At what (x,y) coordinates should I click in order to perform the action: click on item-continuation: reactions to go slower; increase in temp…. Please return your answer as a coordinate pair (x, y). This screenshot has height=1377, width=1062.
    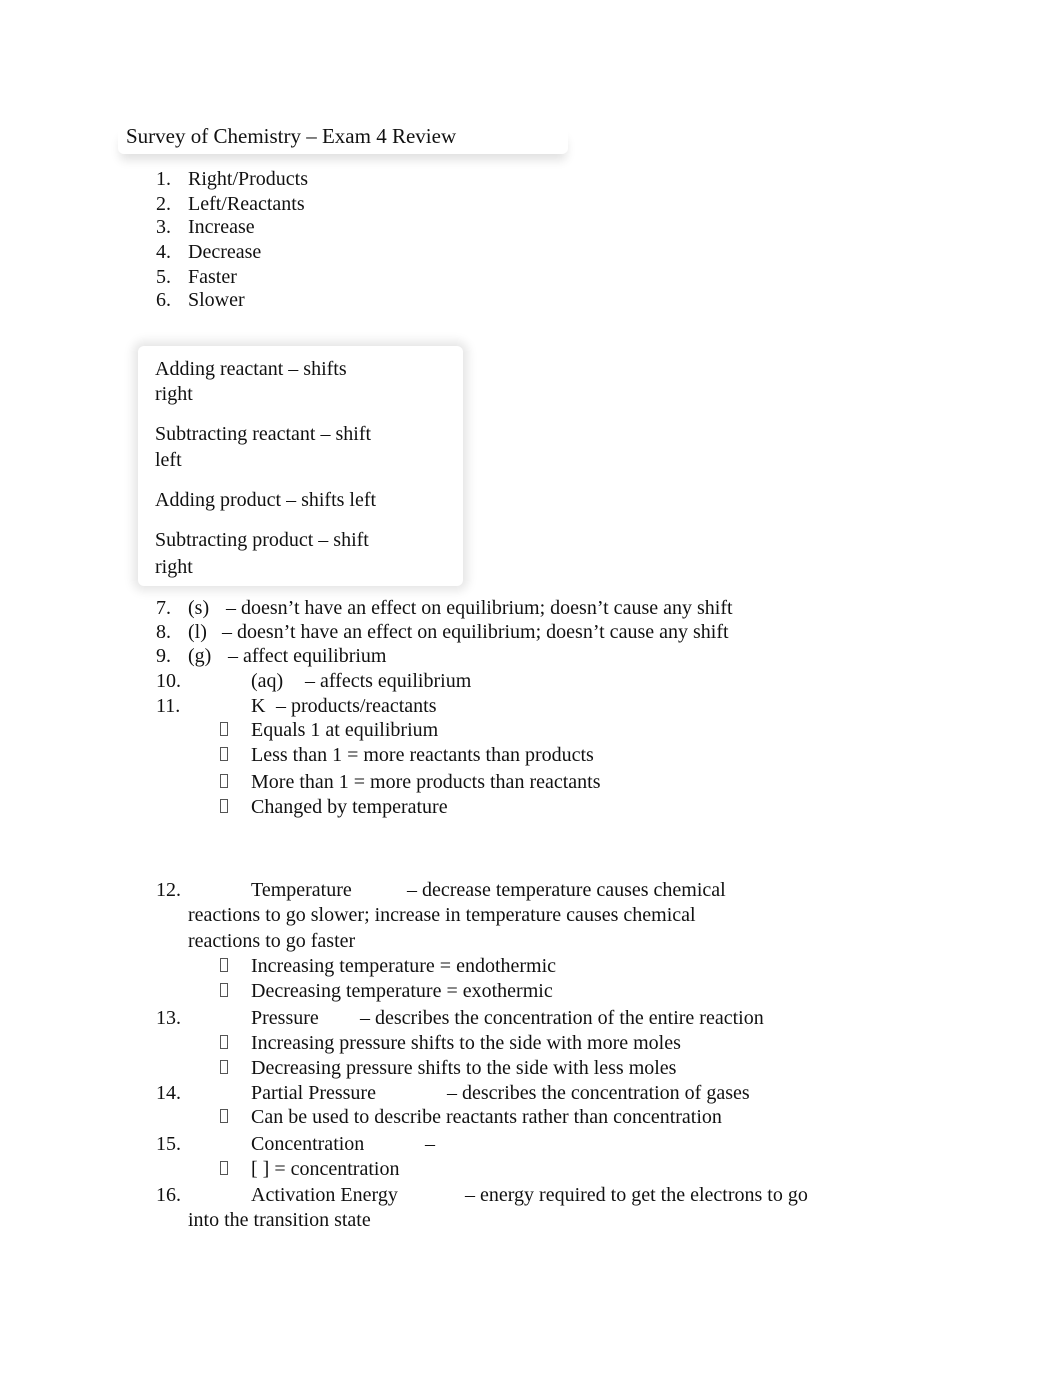
    Looking at the image, I should click on (442, 915).